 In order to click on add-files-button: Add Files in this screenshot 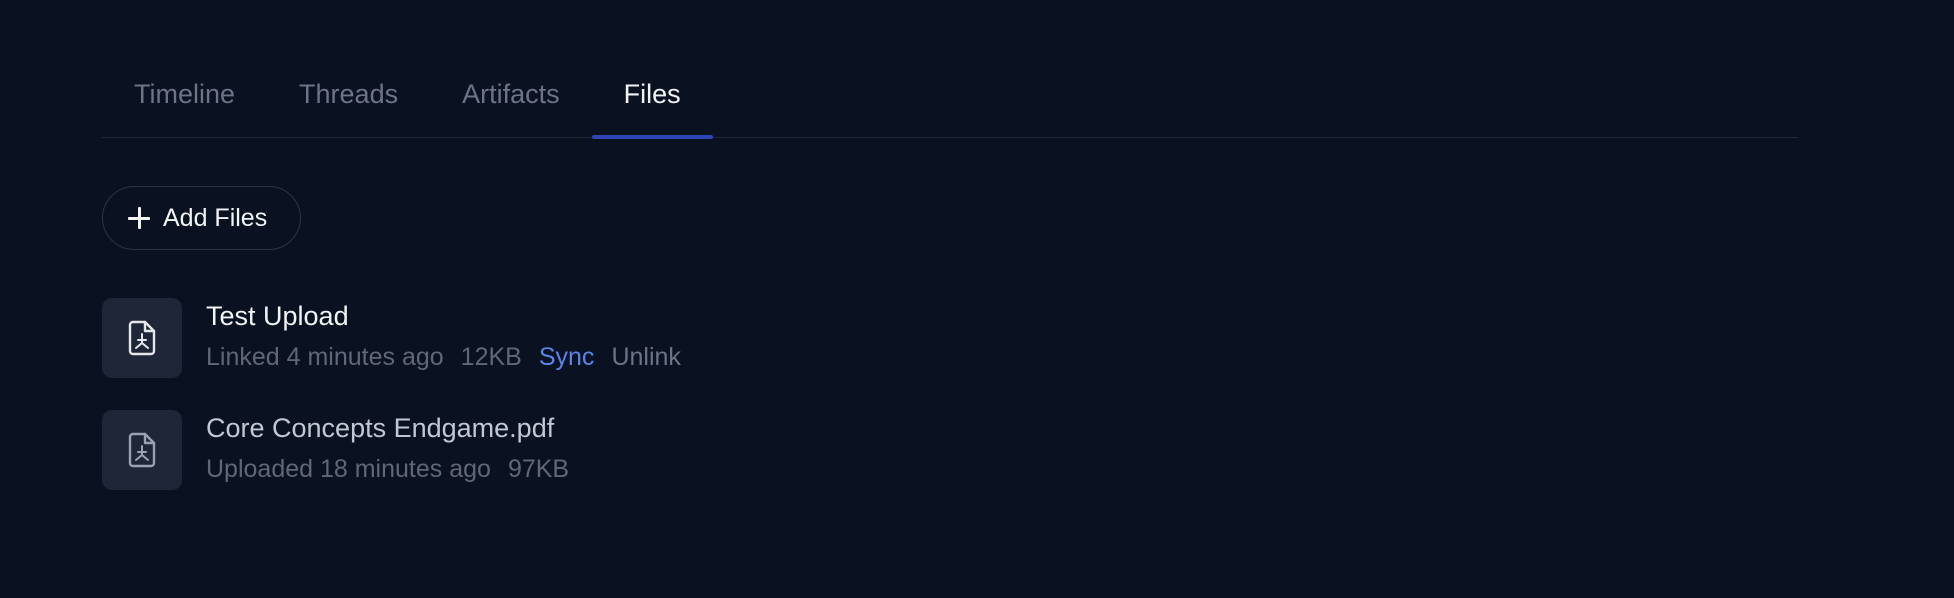, I will do `click(201, 218)`.